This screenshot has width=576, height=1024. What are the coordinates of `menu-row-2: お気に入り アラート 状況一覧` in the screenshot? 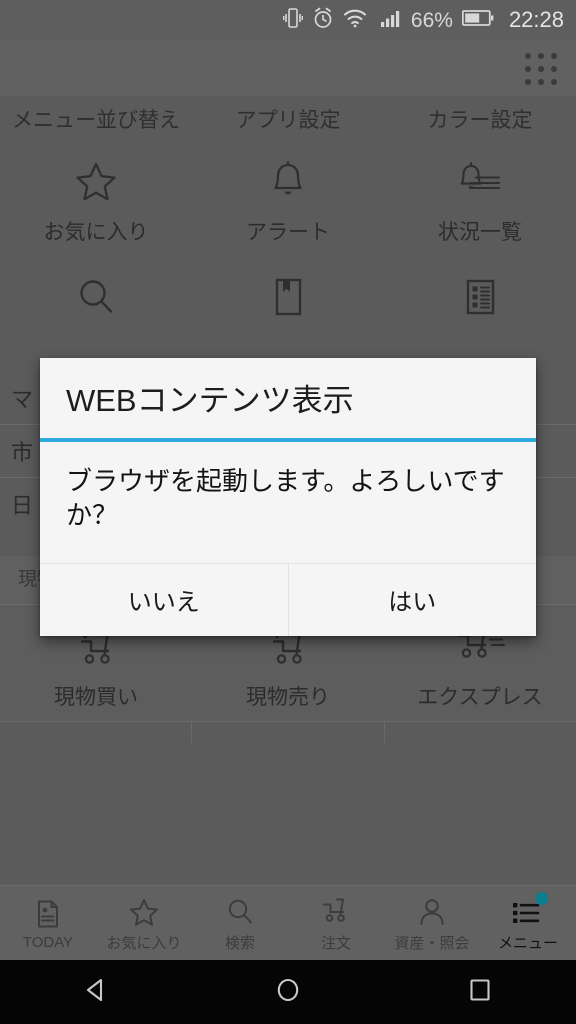 It's located at (288, 198).